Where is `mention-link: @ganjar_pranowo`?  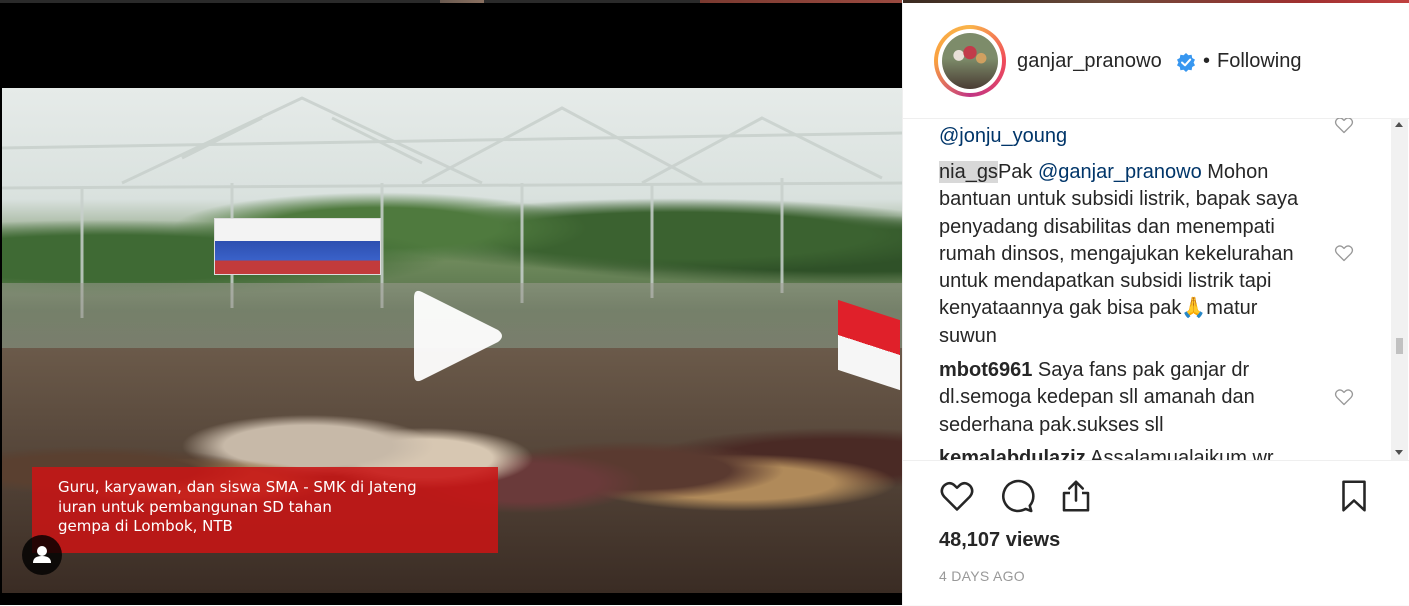
mention-link: @ganjar_pranowo is located at coordinates (1120, 172).